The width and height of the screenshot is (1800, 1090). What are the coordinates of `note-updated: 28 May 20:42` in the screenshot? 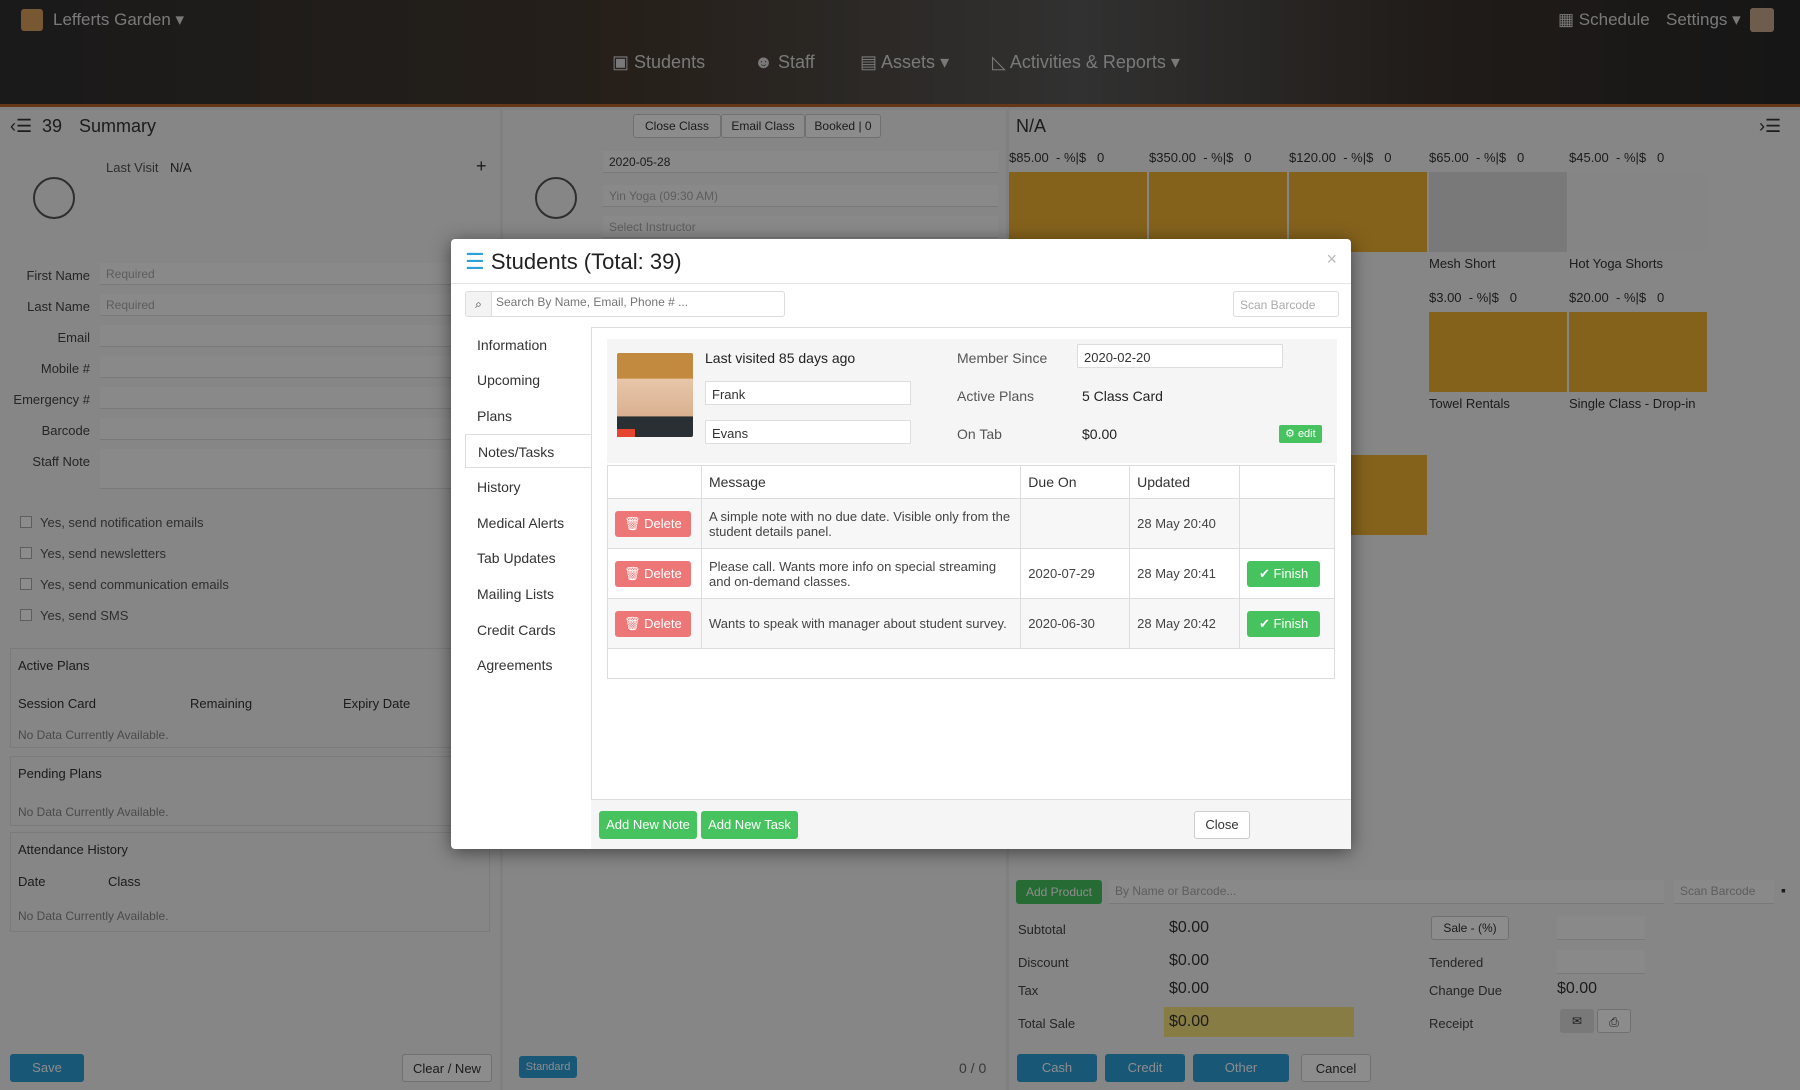 It's located at (1184, 623).